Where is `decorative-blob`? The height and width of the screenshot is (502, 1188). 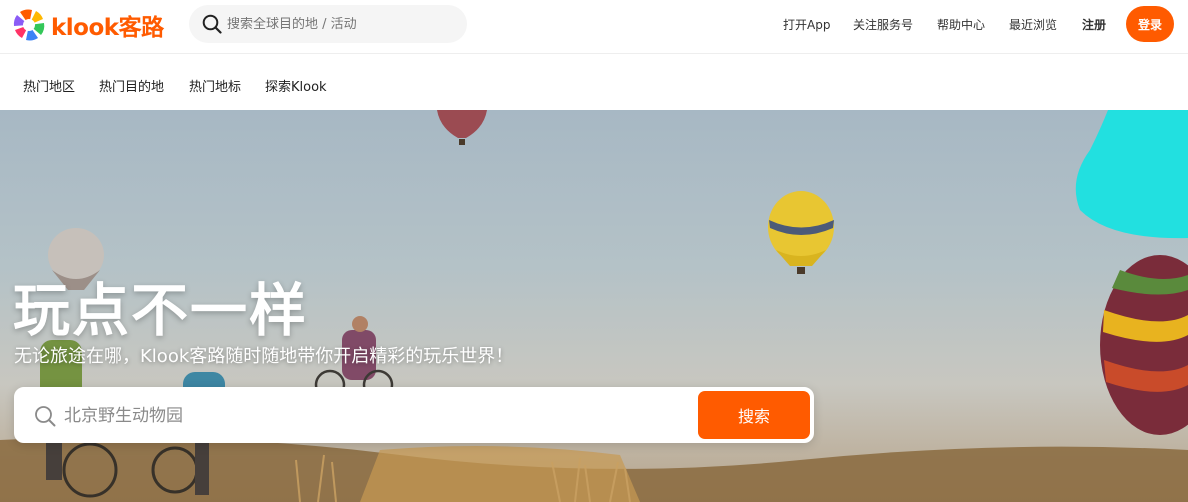 decorative-blob is located at coordinates (1131, 174).